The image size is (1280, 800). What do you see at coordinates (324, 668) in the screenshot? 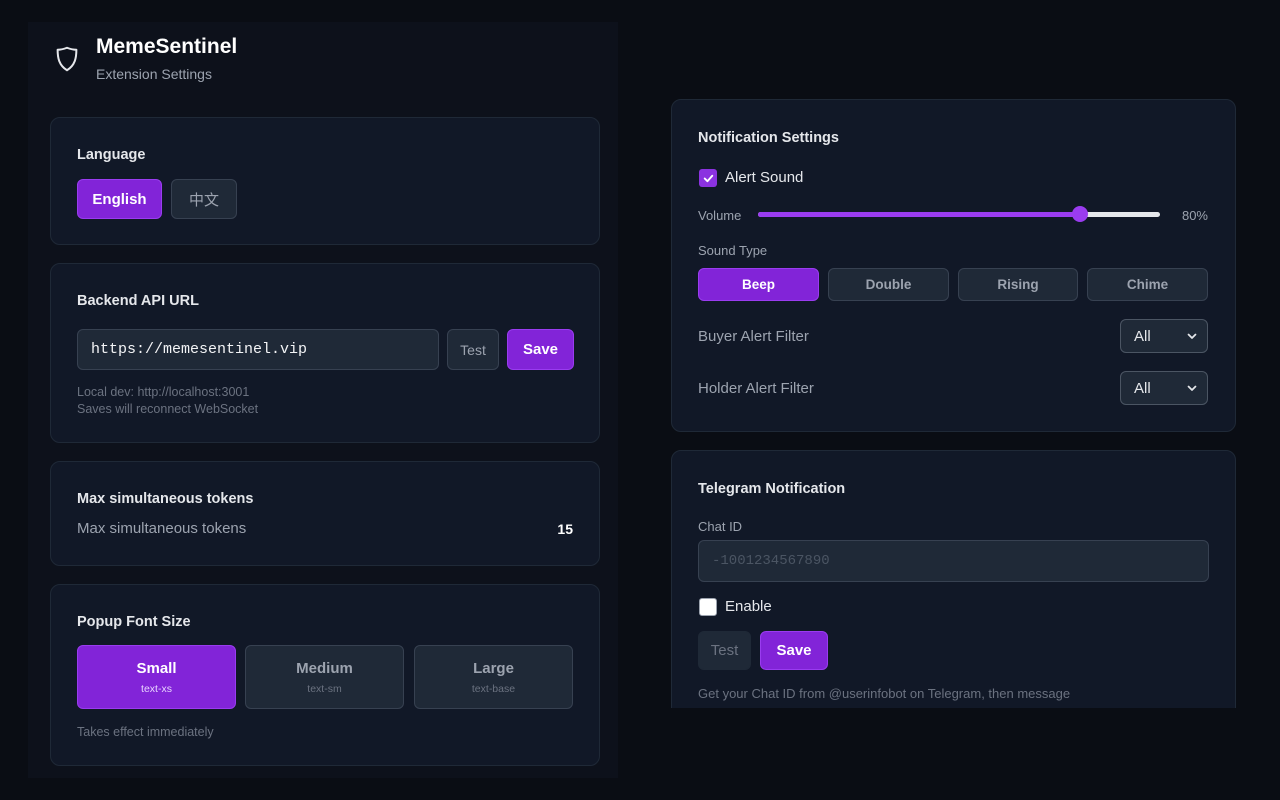
I see `font-size-medium-label: Medium` at bounding box center [324, 668].